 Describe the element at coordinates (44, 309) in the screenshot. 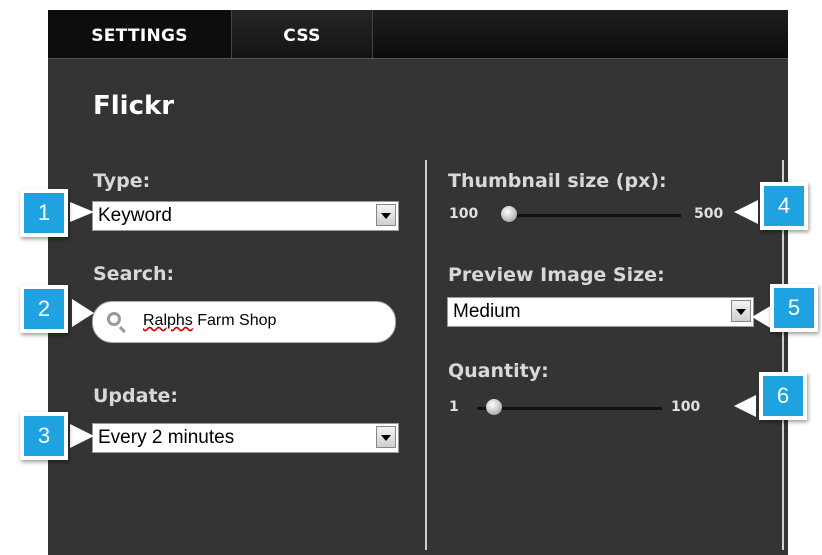

I see `callout-2: 2` at that location.